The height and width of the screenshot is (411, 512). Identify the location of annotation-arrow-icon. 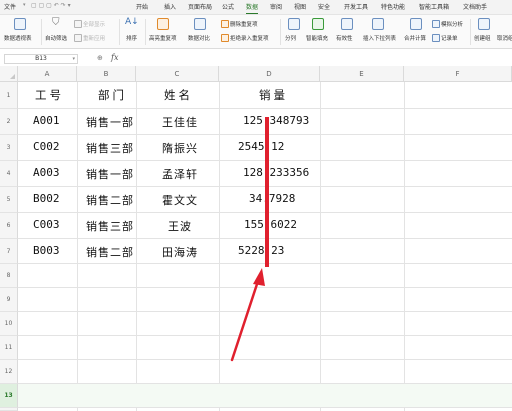
(247, 315).